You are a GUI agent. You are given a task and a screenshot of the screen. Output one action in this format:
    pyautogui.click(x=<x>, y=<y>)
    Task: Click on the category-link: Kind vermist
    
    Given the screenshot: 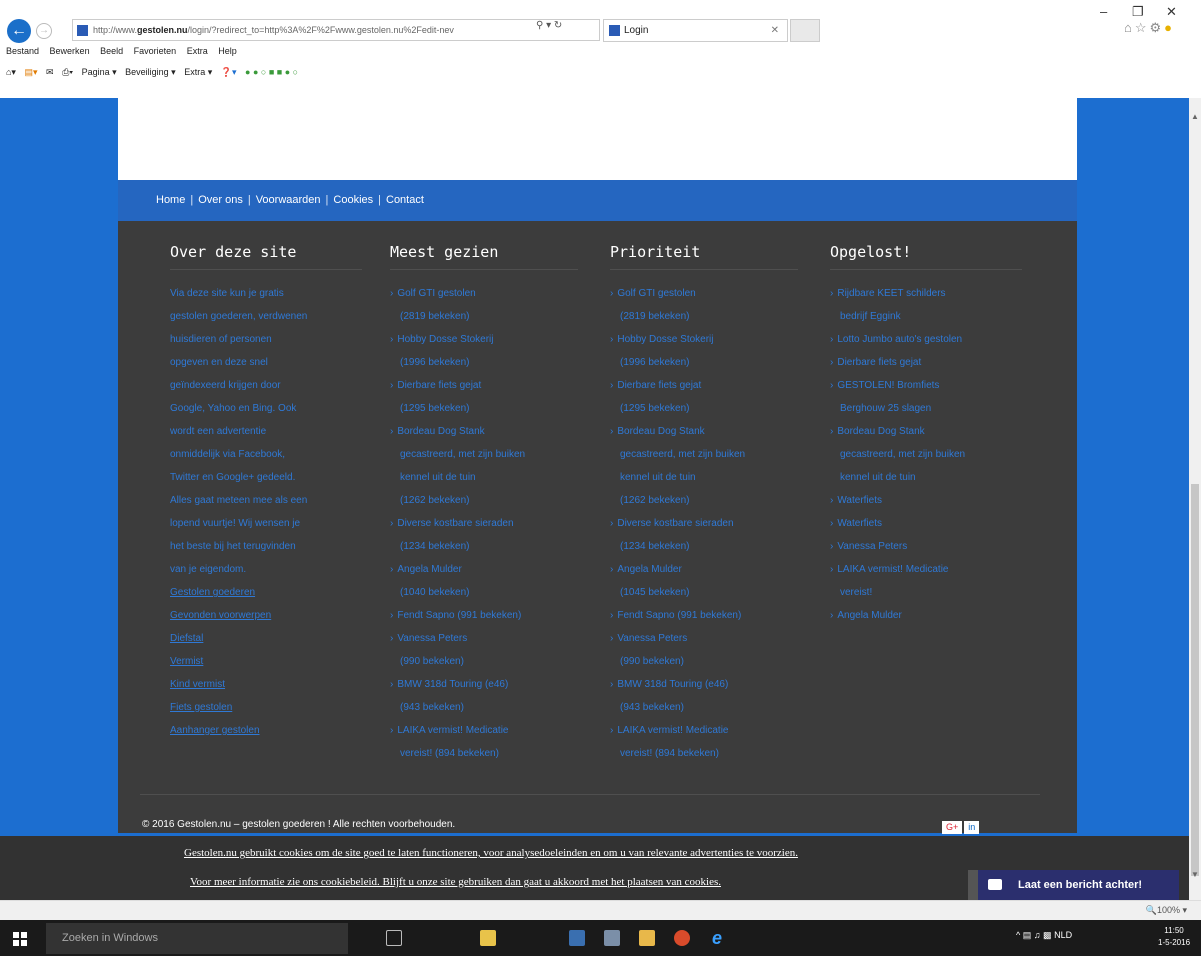 What is the action you would take?
    pyautogui.click(x=266, y=684)
    